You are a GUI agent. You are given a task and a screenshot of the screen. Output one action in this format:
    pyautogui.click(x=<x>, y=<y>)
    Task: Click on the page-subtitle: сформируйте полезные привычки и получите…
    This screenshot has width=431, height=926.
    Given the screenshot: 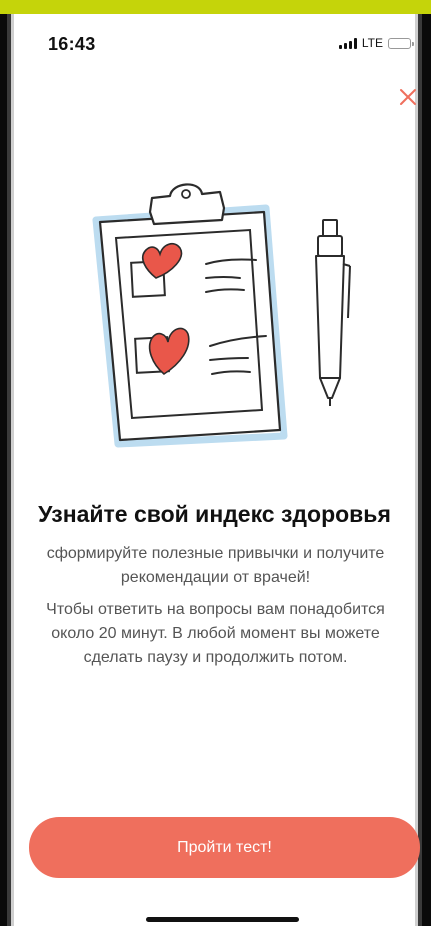 What is the action you would take?
    pyautogui.click(x=215, y=565)
    